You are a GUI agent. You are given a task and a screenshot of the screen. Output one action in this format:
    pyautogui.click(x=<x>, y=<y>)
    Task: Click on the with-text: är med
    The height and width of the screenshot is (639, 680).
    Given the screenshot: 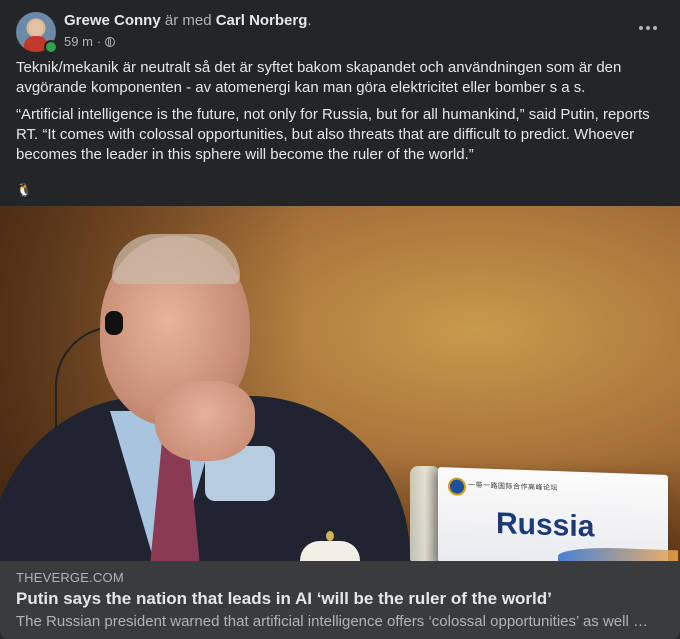 What is the action you would take?
    pyautogui.click(x=188, y=20)
    